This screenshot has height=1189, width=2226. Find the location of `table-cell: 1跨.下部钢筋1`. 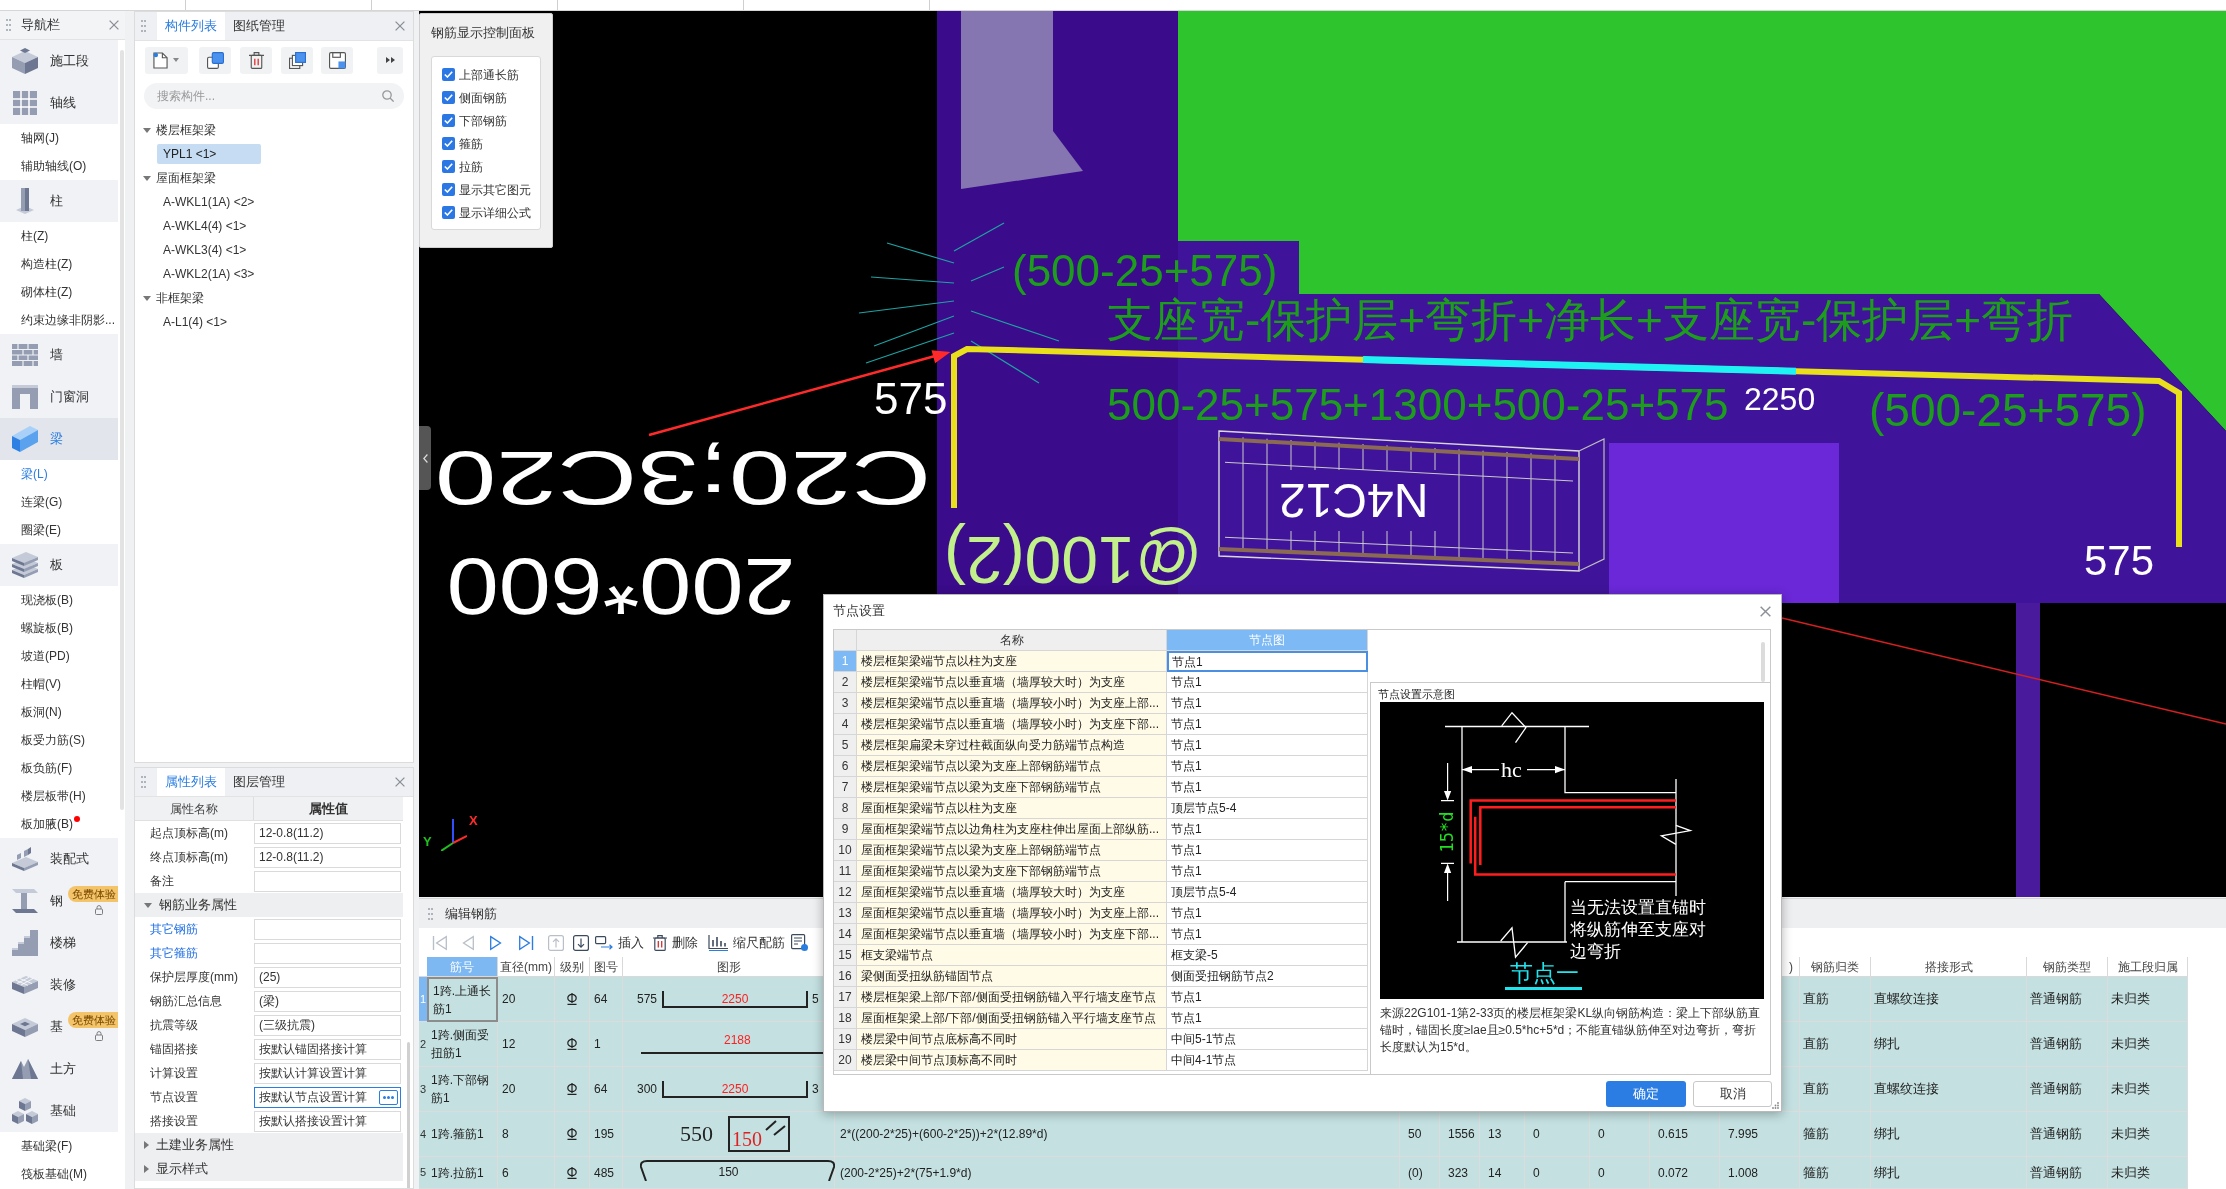

table-cell: 1跨.下部钢筋1 is located at coordinates (462, 1089).